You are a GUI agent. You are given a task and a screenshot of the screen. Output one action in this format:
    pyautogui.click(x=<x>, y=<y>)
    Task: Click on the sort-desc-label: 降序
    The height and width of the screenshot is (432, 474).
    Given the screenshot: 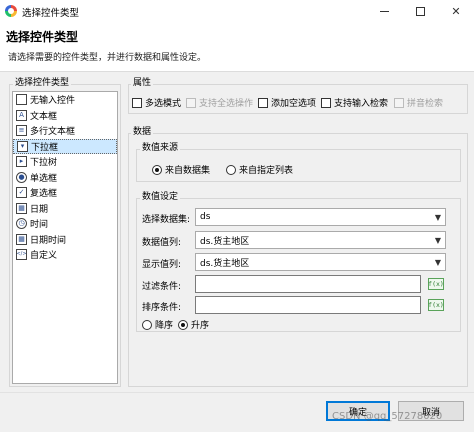 What is the action you would take?
    pyautogui.click(x=164, y=326)
    